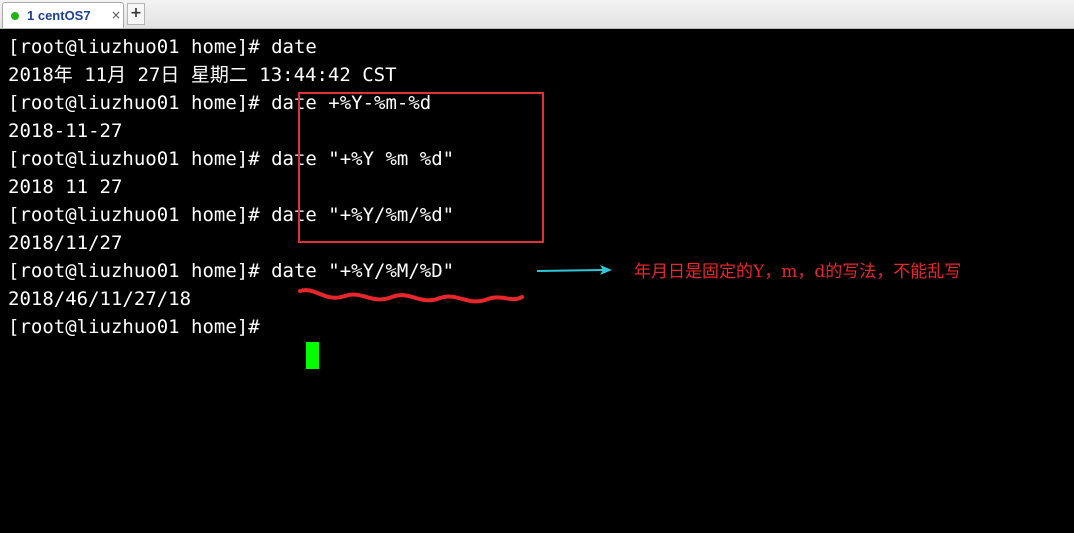 Image resolution: width=1074 pixels, height=533 pixels. What do you see at coordinates (312, 355) in the screenshot?
I see `text-cursor` at bounding box center [312, 355].